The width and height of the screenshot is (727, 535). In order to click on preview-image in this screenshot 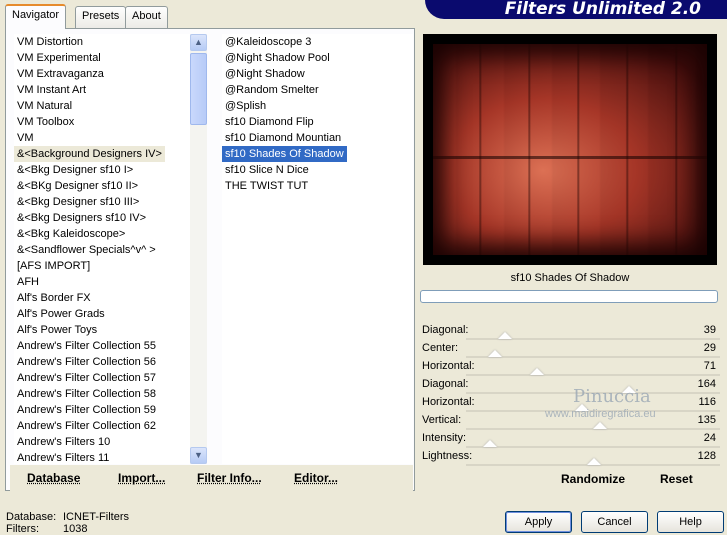, I will do `click(570, 149)`.